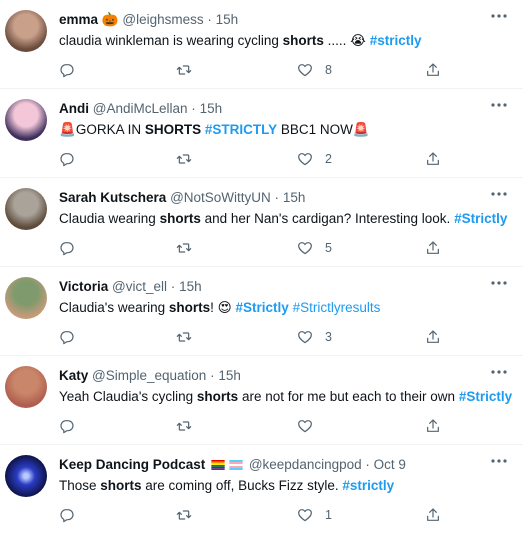  I want to click on like-count: 1, so click(328, 515).